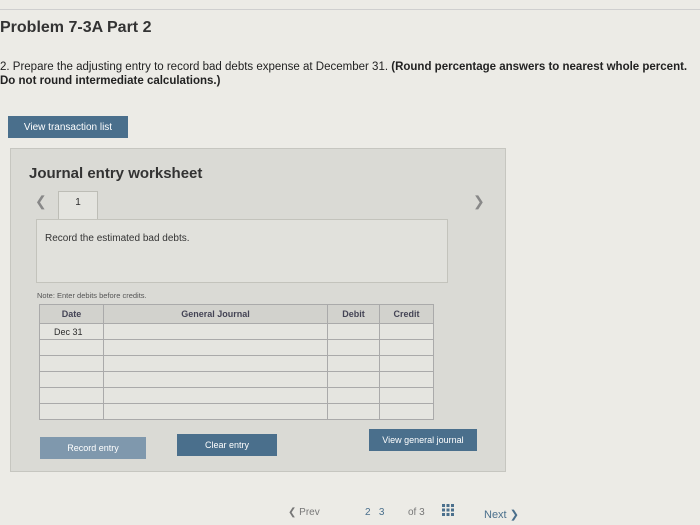 This screenshot has width=700, height=525. What do you see at coordinates (71, 314) in the screenshot?
I see `header-date: Date` at bounding box center [71, 314].